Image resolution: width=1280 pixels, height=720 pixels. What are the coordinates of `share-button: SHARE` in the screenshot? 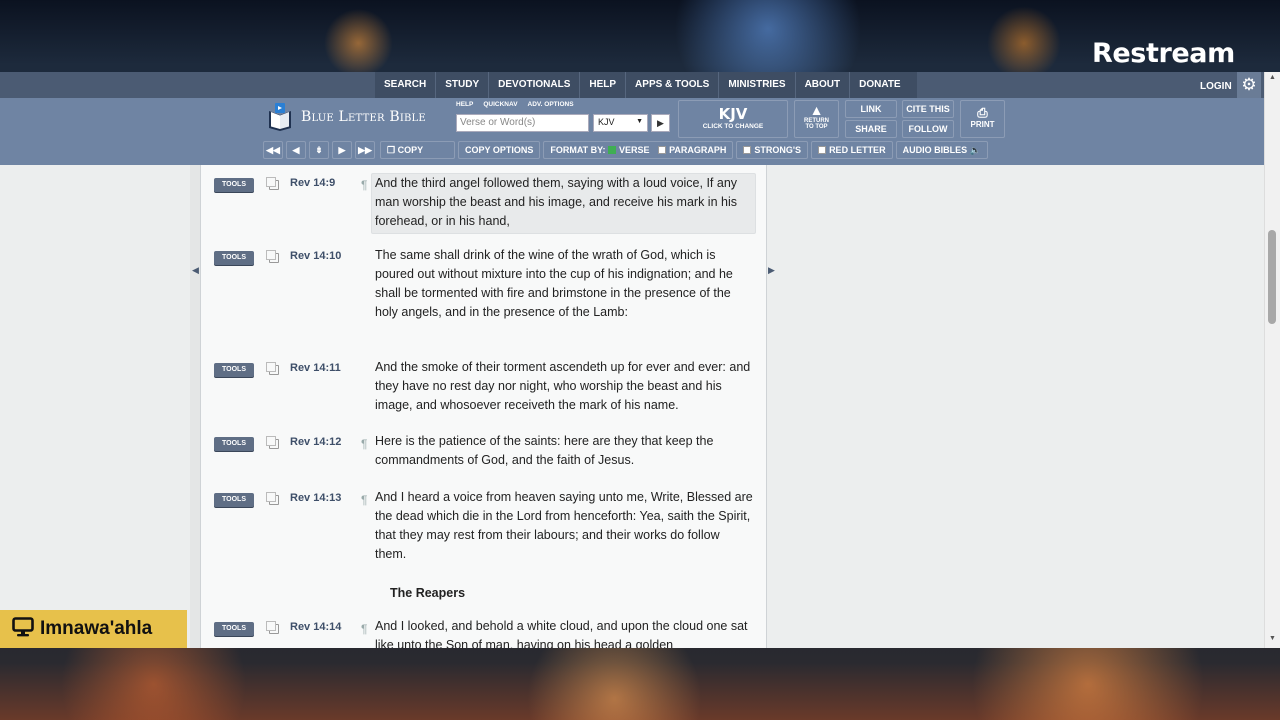 It's located at (871, 129).